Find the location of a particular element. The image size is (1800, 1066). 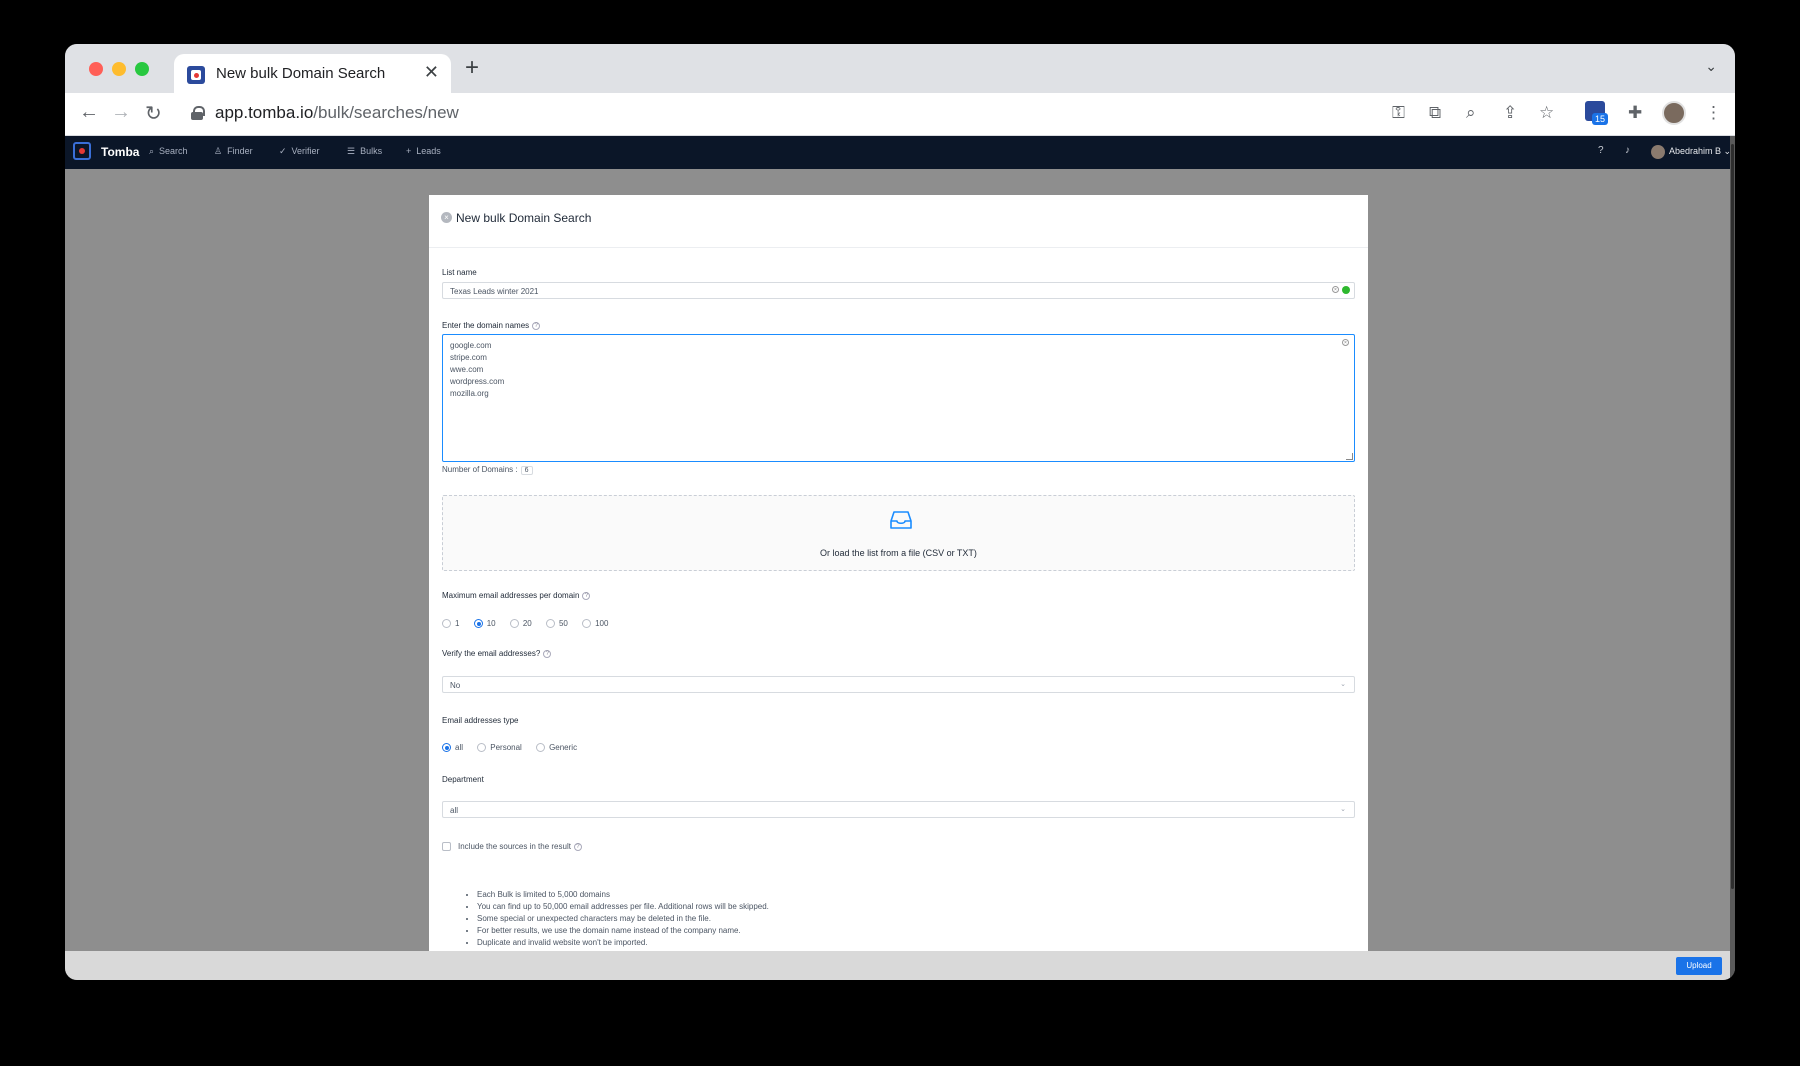

verify-select: No ⌄ is located at coordinates (898, 684).